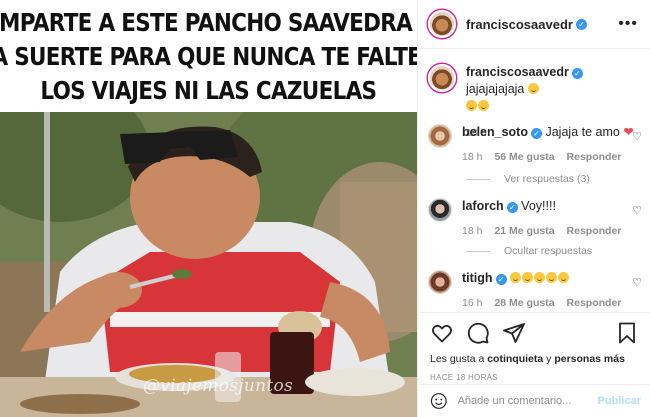 This screenshot has height=417, width=650. I want to click on comment-likes: 21 Me gusta, so click(524, 231).